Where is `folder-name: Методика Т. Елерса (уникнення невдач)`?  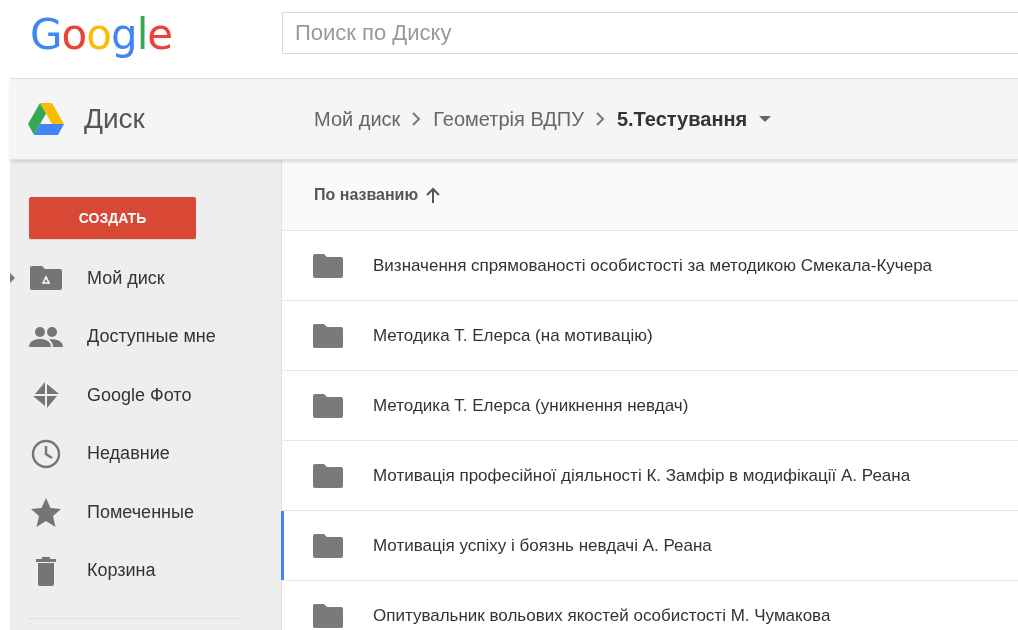 folder-name: Методика Т. Елерса (уникнення невдач) is located at coordinates (531, 405).